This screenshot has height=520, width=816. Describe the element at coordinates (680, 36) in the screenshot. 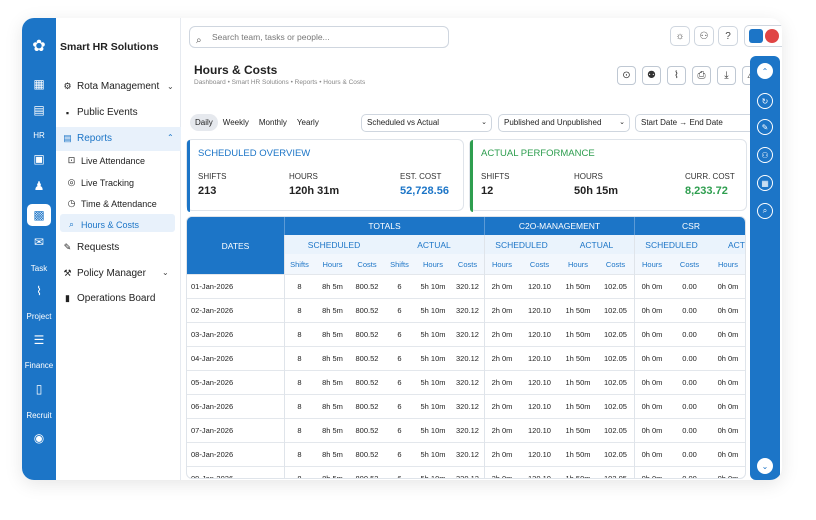

I see `notification-icon: ☼` at that location.